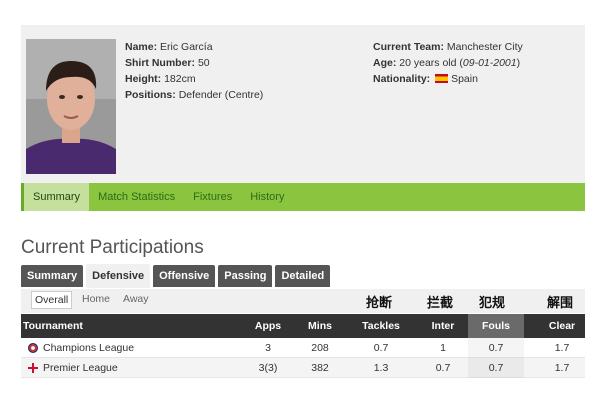 This screenshot has height=400, width=600. I want to click on positions-row: Positions: Defender (Centre), so click(194, 95).